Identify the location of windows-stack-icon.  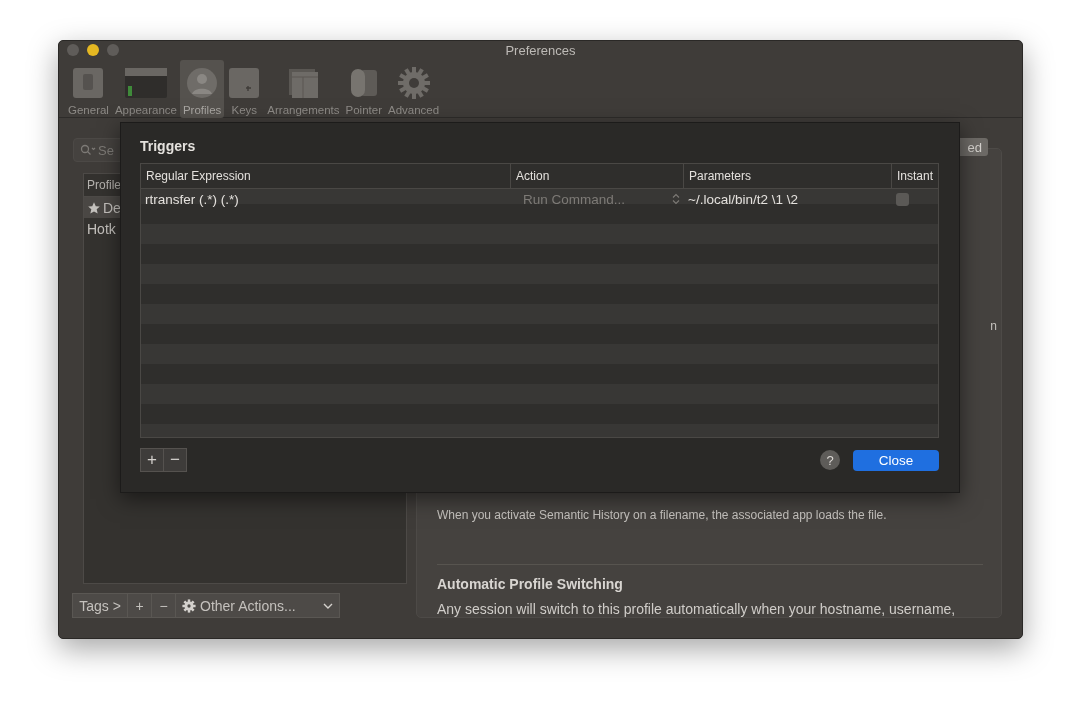
(303, 83).